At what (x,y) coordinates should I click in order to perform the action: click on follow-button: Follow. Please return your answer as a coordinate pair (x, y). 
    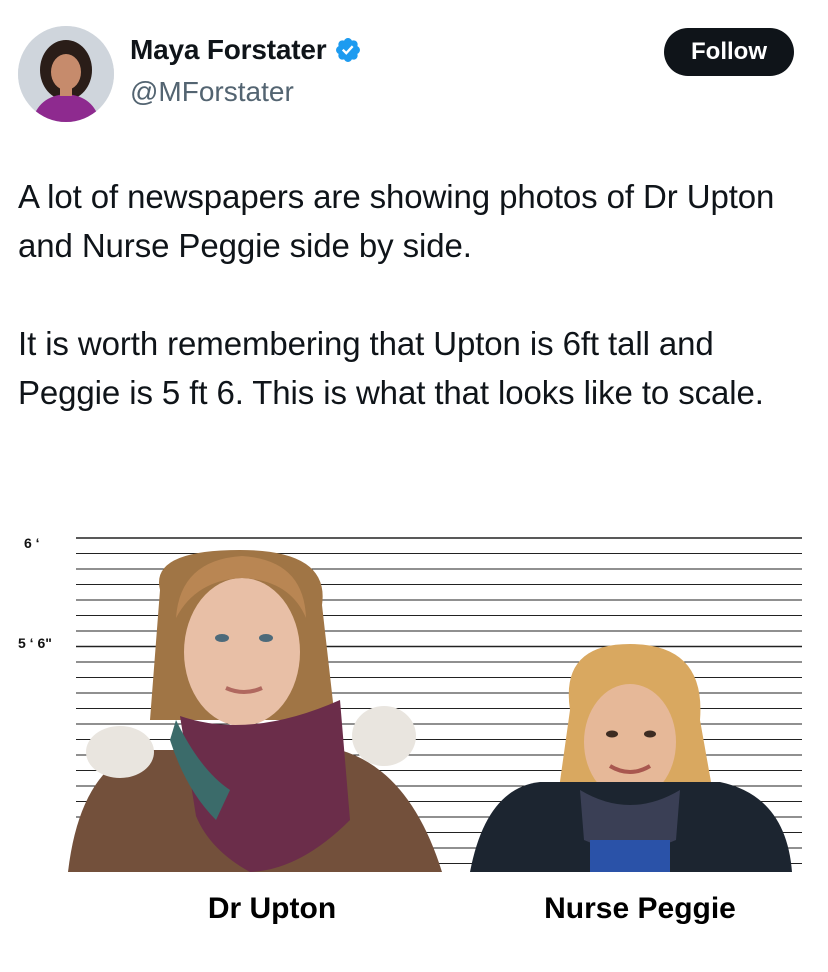
    Looking at the image, I should click on (729, 52).